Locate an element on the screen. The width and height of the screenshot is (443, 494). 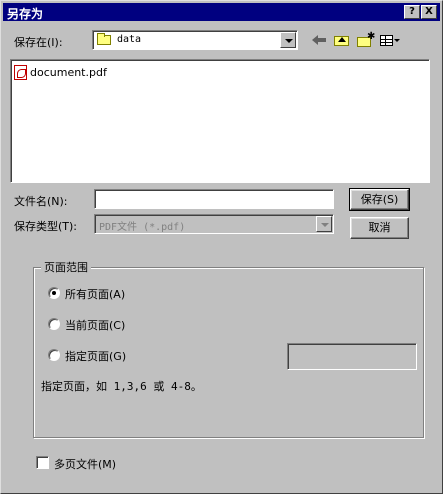
filetype-label: 保存类型(T): is located at coordinates (46, 226).